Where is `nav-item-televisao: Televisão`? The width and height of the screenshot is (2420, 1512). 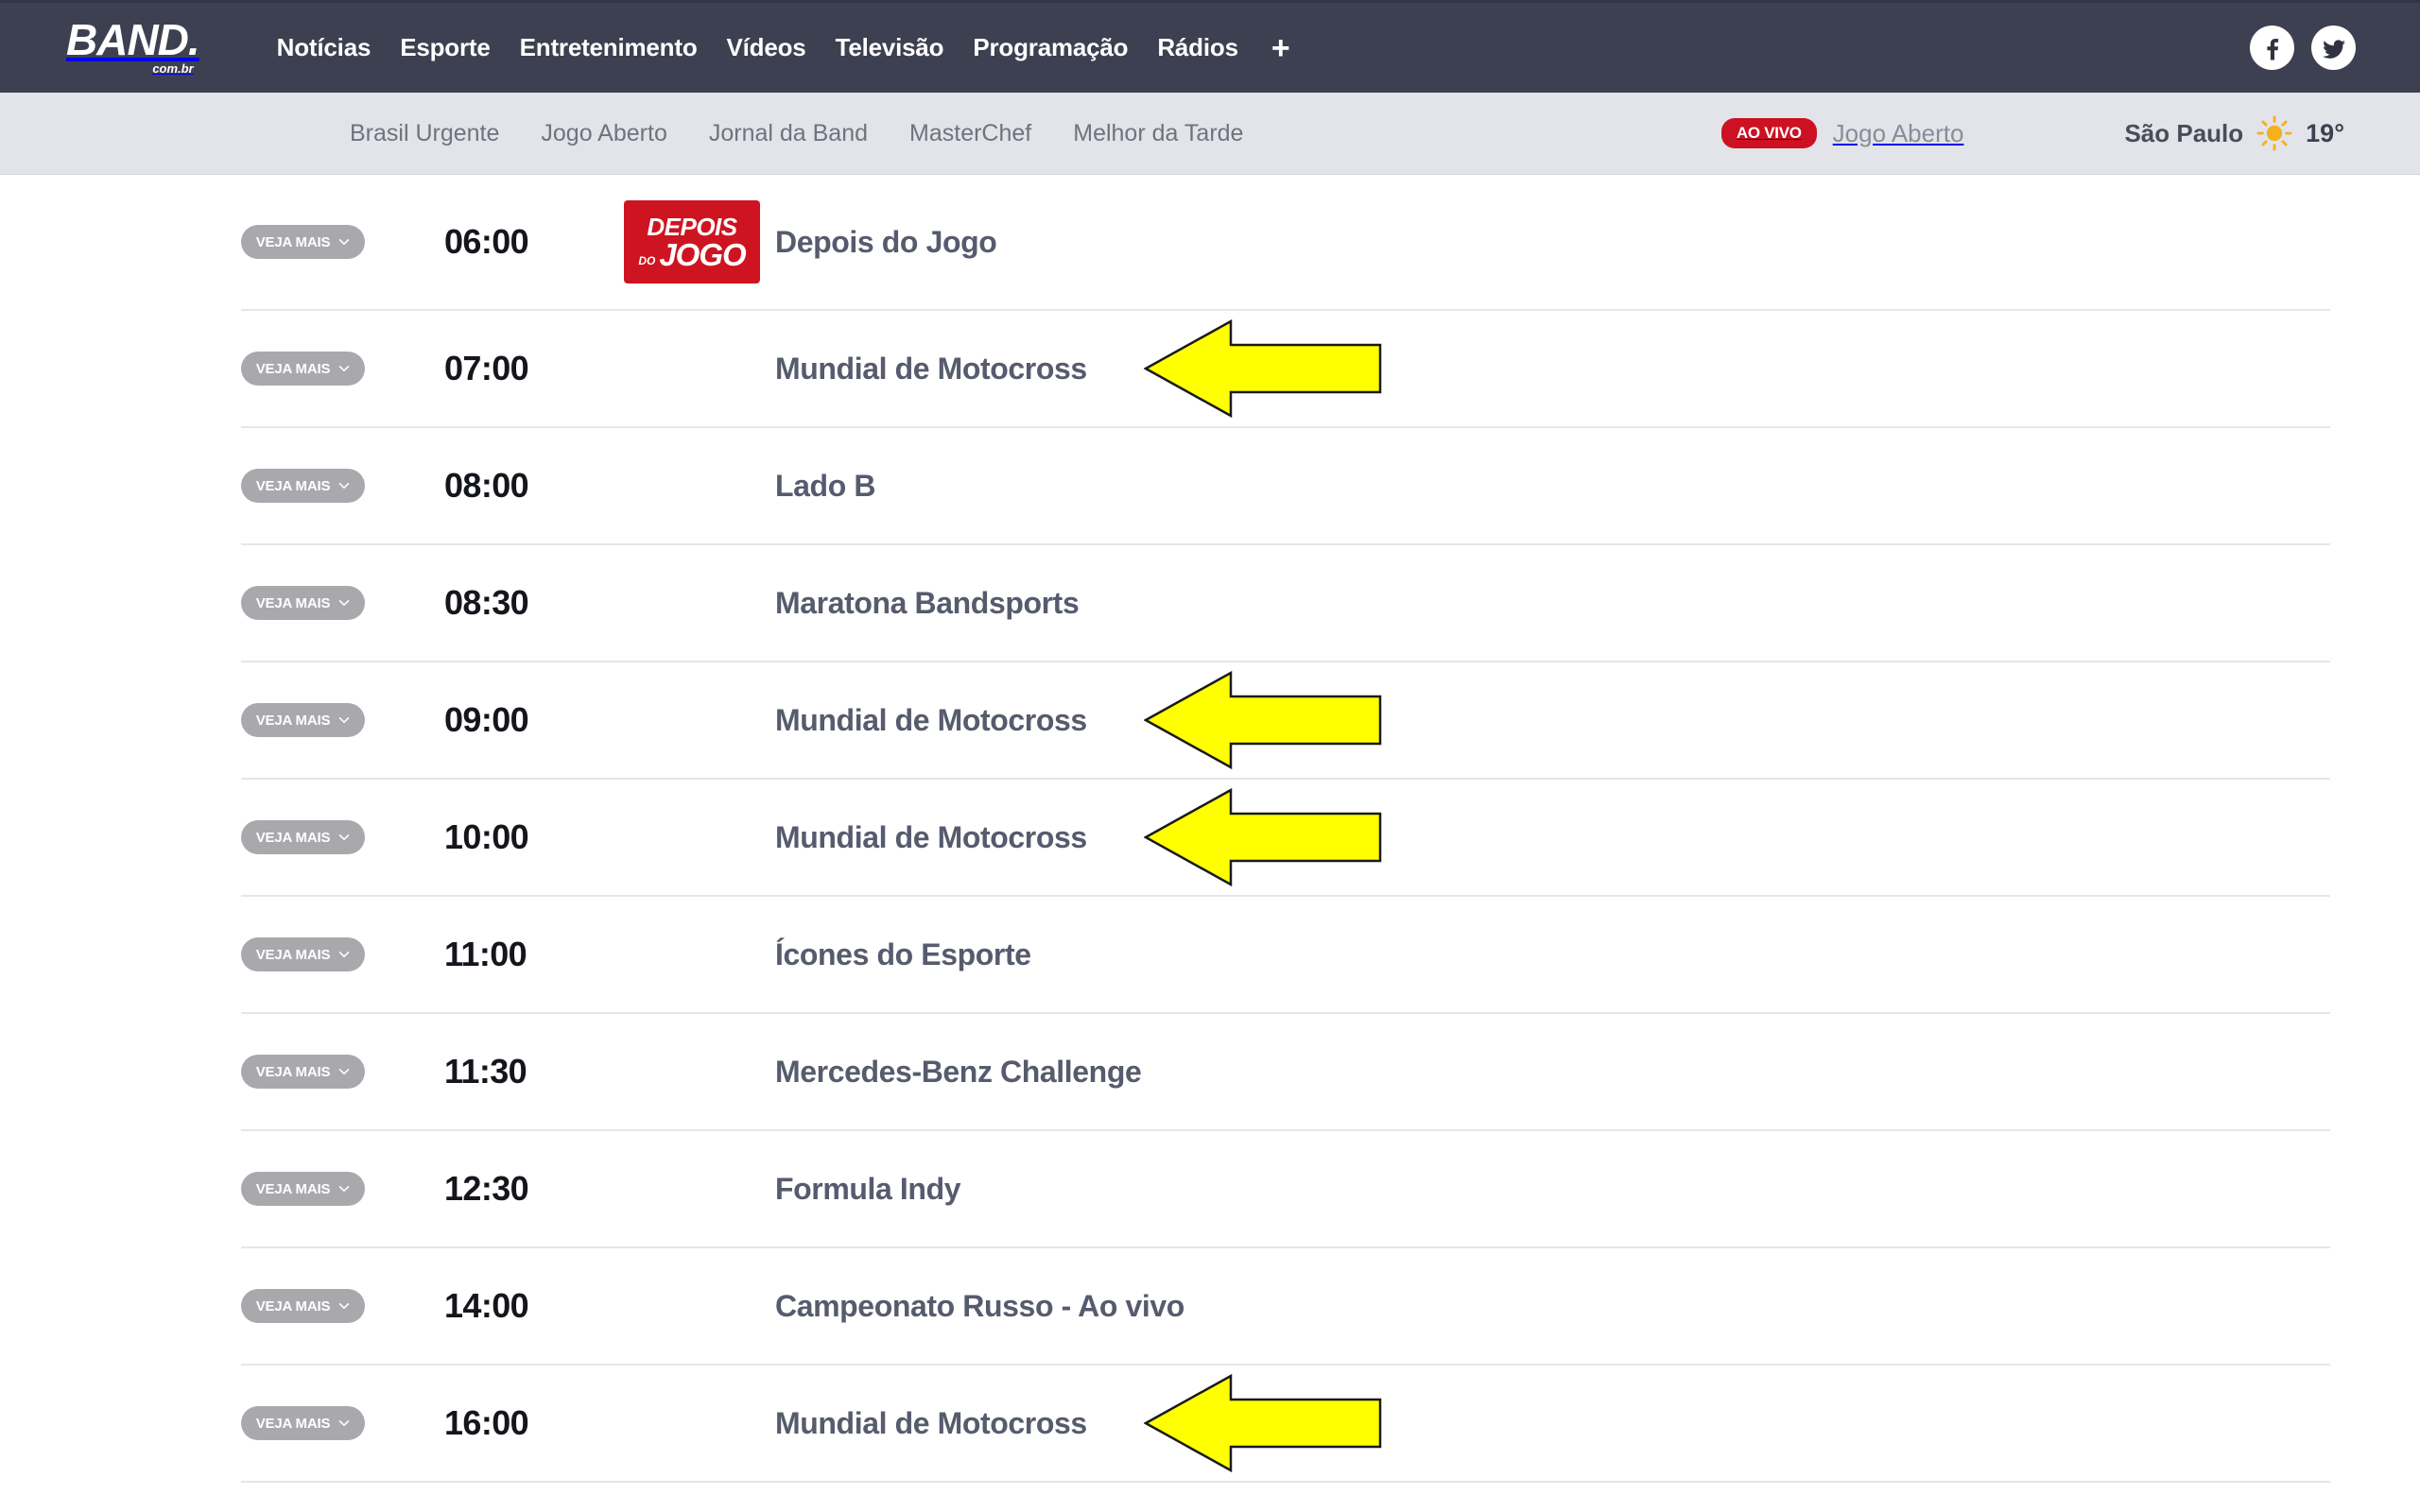
nav-item-televisao: Televisão is located at coordinates (890, 47).